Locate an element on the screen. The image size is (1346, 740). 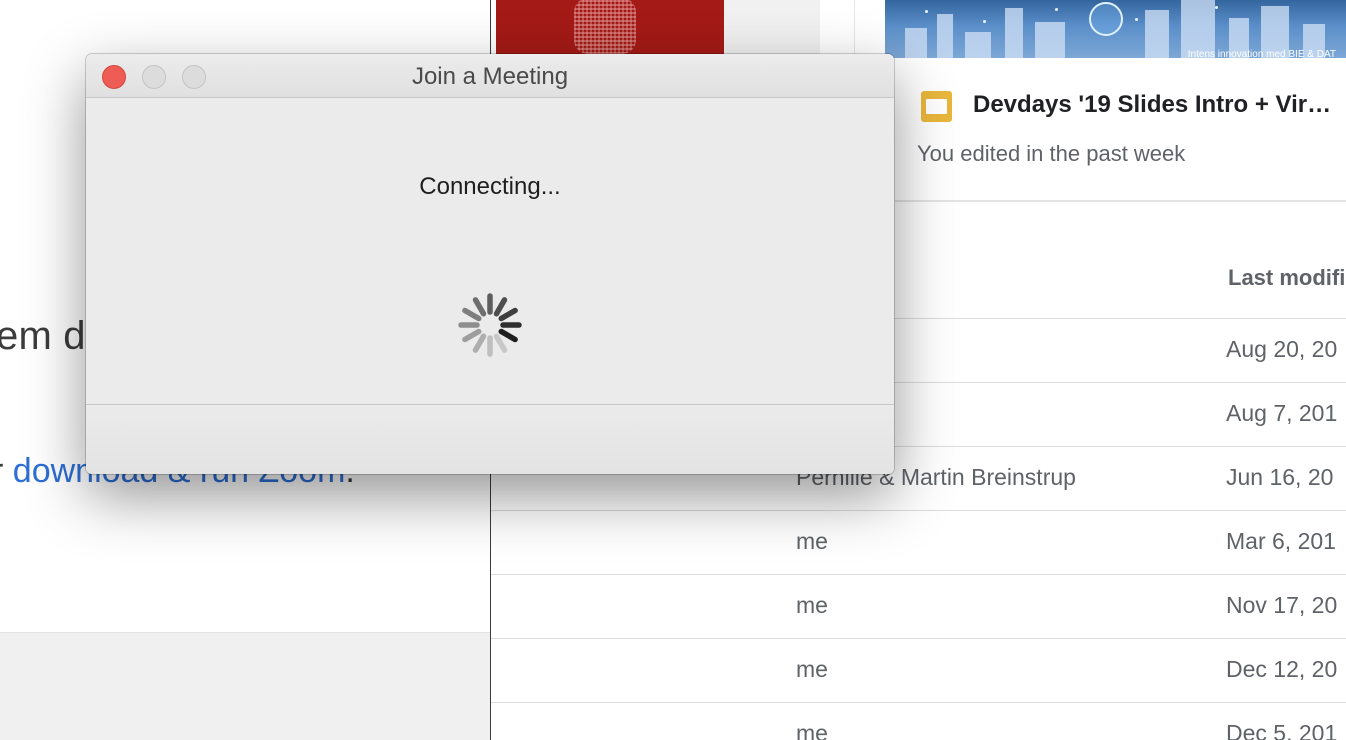
file-last-modified: Nov 17, 20 is located at coordinates (1282, 605).